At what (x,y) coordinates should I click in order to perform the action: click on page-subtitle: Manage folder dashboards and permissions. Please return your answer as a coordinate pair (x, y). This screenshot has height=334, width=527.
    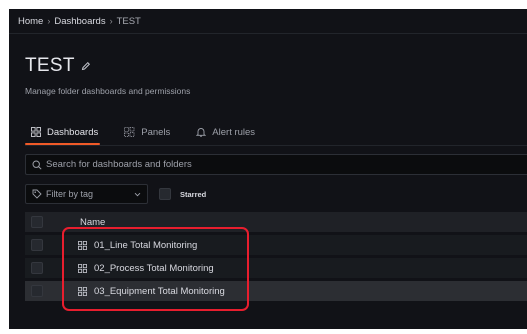
    Looking at the image, I should click on (108, 91).